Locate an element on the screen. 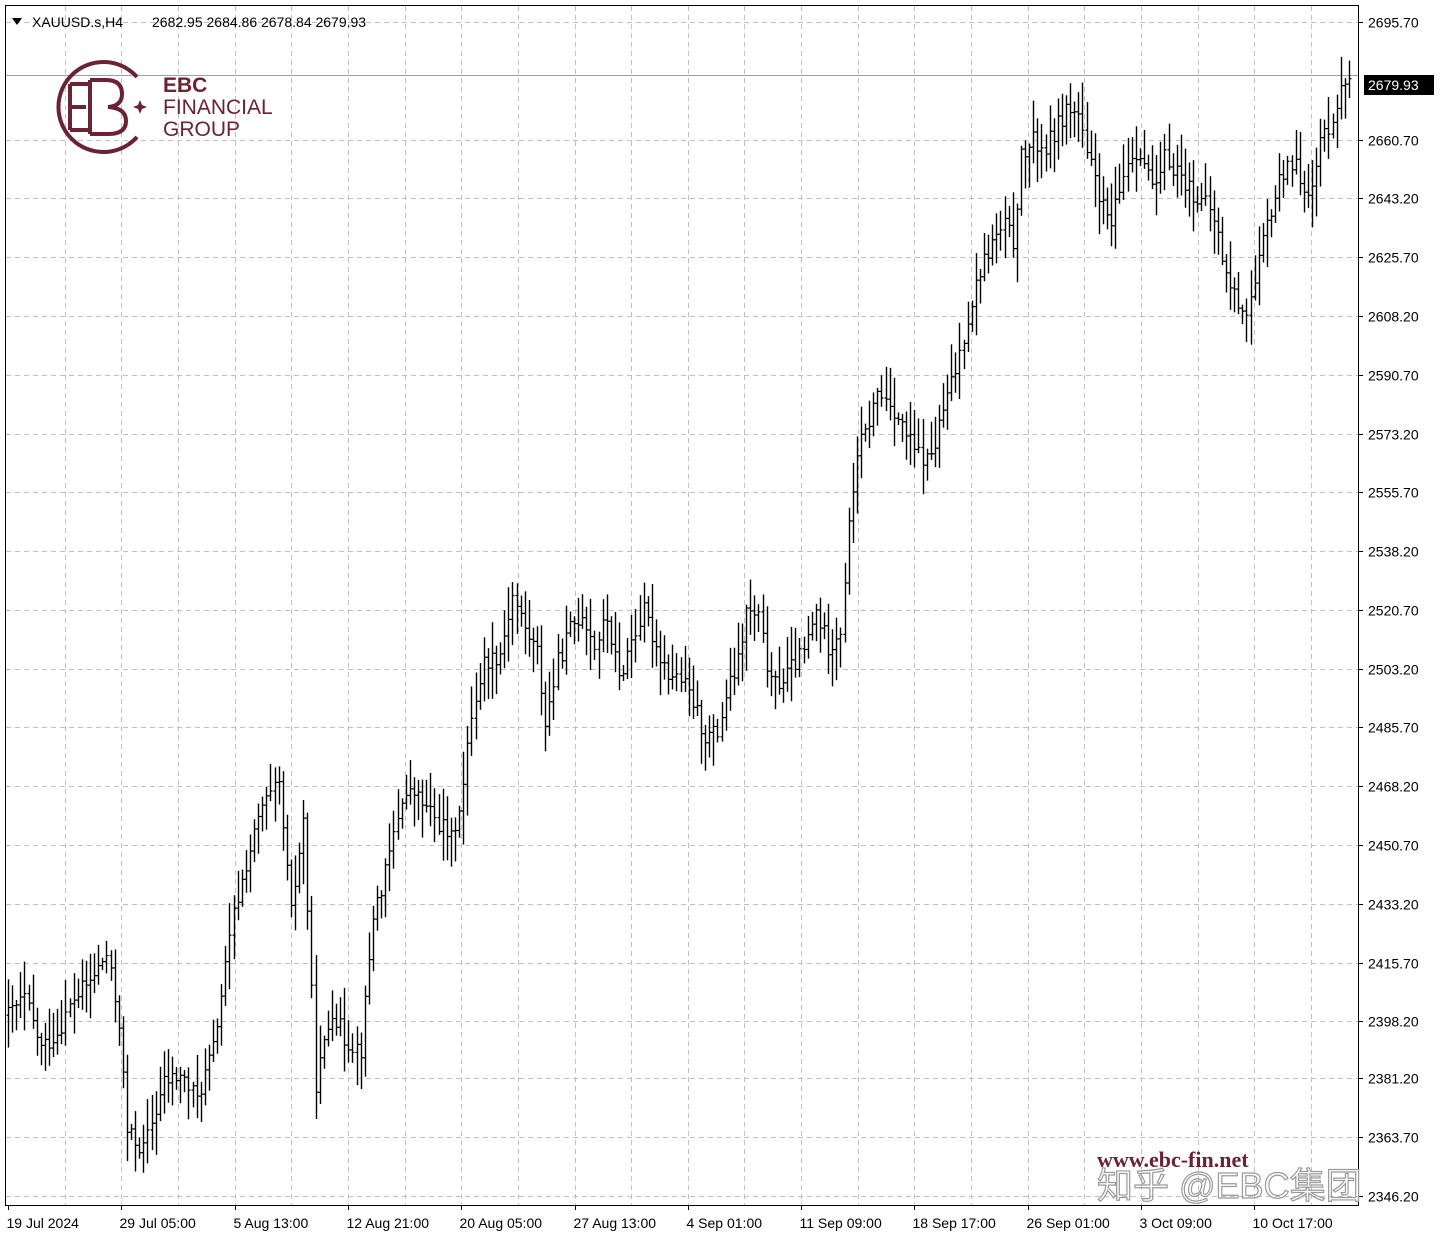 The image size is (1440, 1242). x-tick-label: 11 Sep 09:00 is located at coordinates (841, 1223).